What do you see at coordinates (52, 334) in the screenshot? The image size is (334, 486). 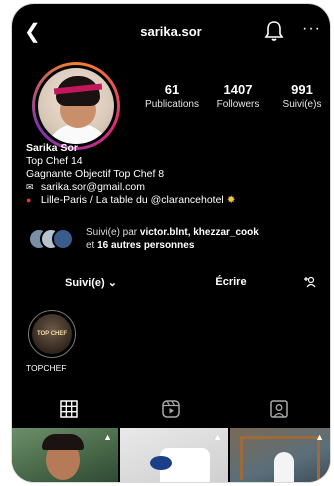 I see `highlight-cover: TOP CHEF` at bounding box center [52, 334].